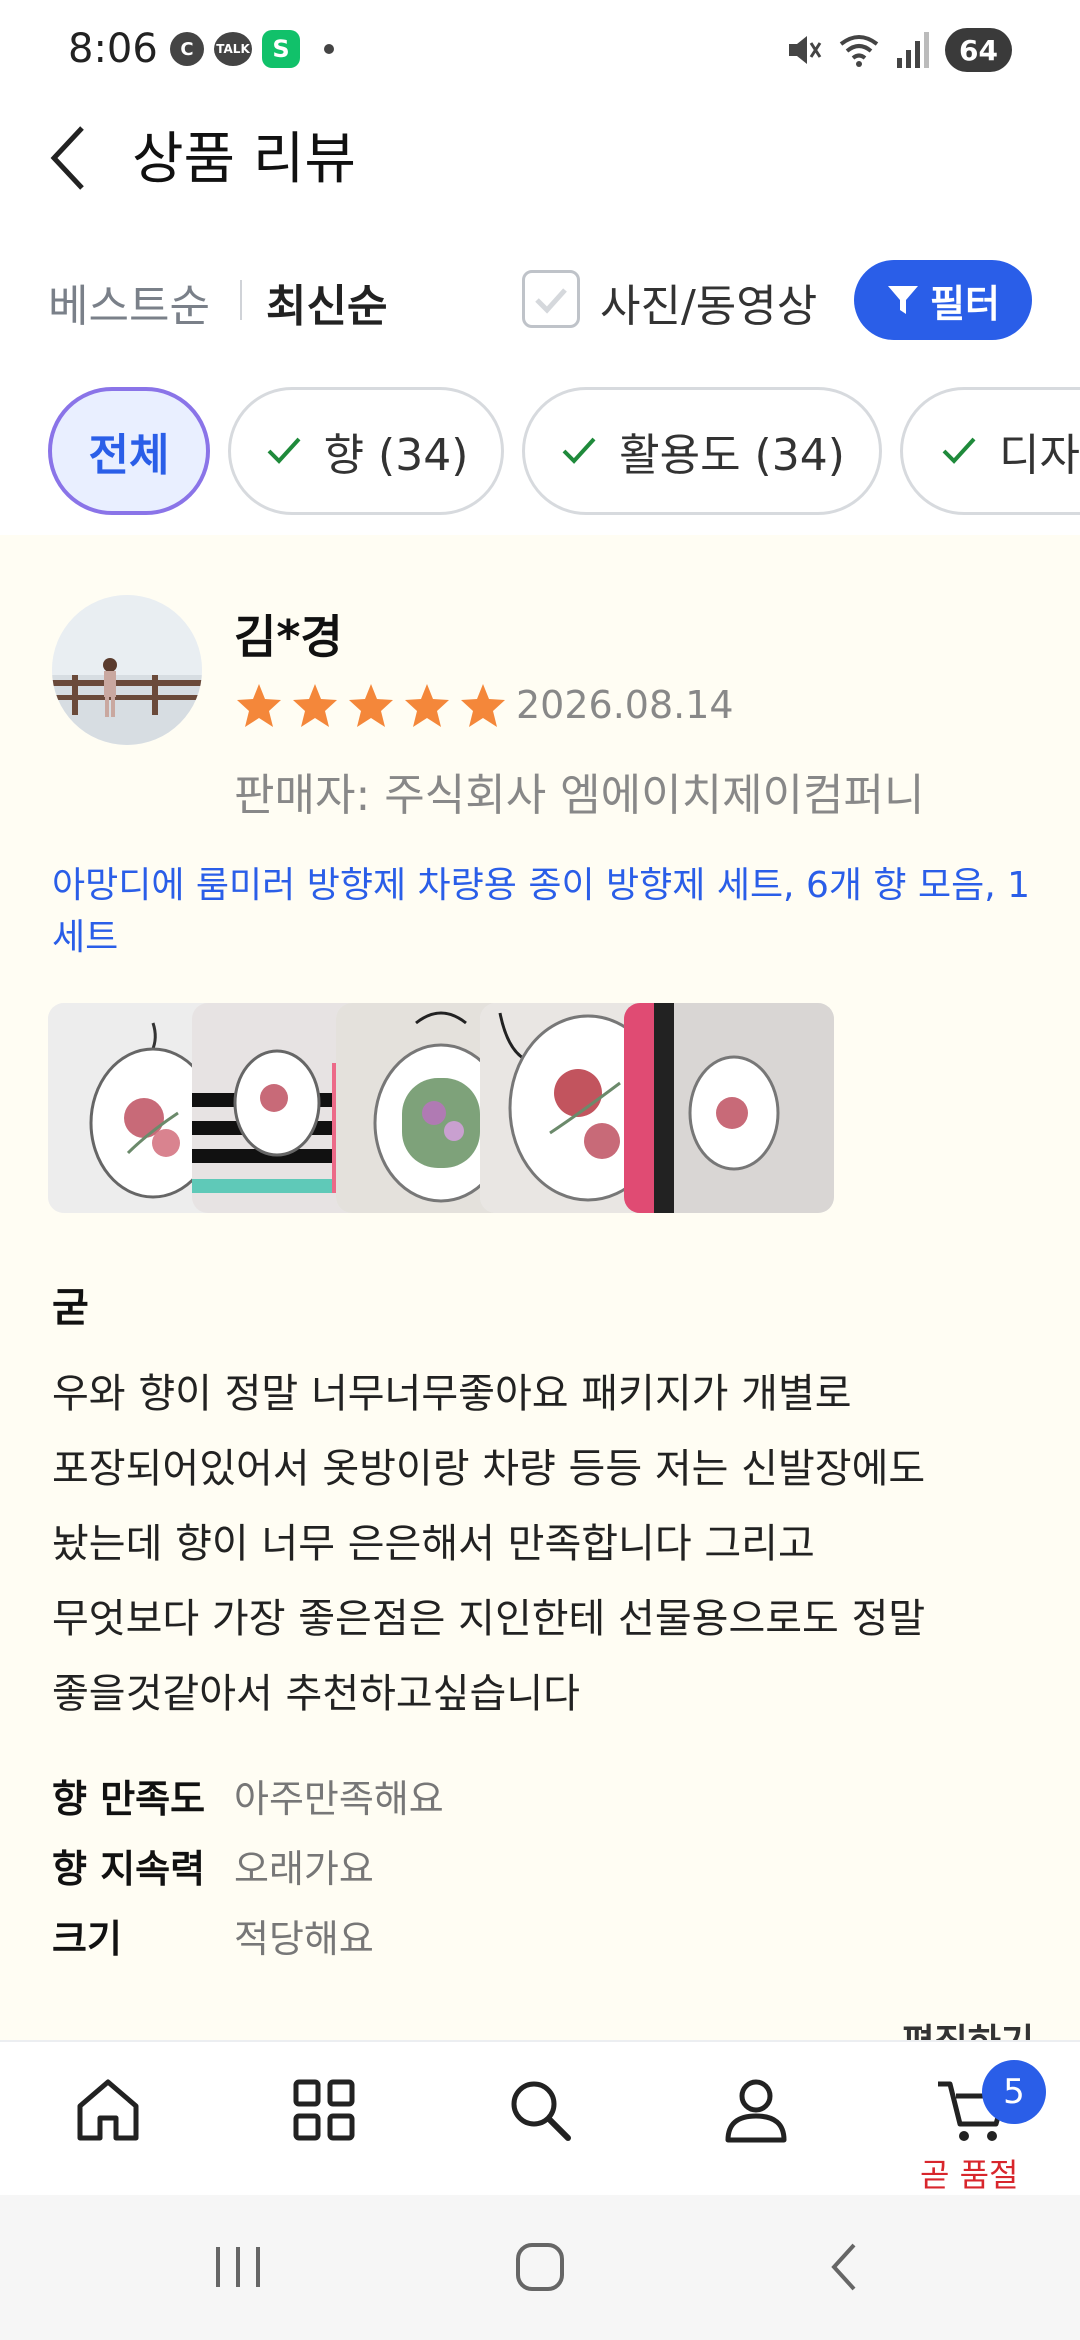  Describe the element at coordinates (708, 302) in the screenshot. I see `photo-video-label: 사진/동영상` at that location.